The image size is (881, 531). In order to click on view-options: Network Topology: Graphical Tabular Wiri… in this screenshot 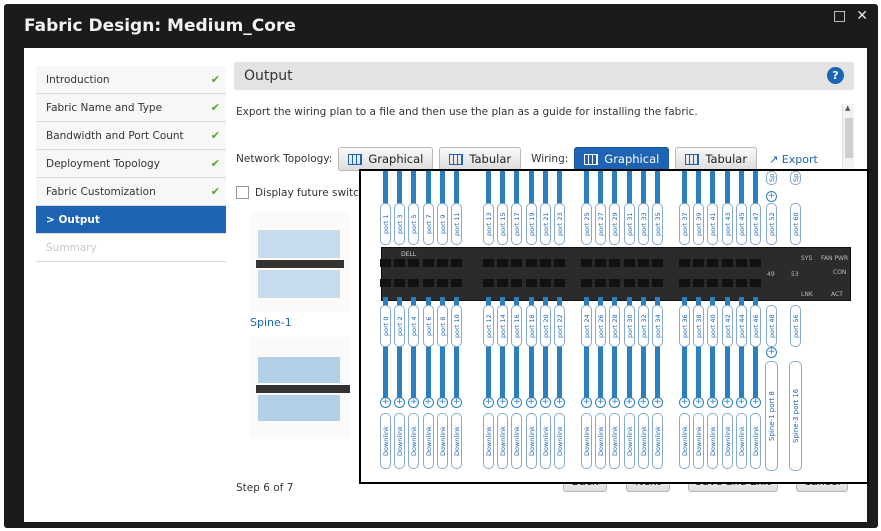, I will do `click(527, 159)`.